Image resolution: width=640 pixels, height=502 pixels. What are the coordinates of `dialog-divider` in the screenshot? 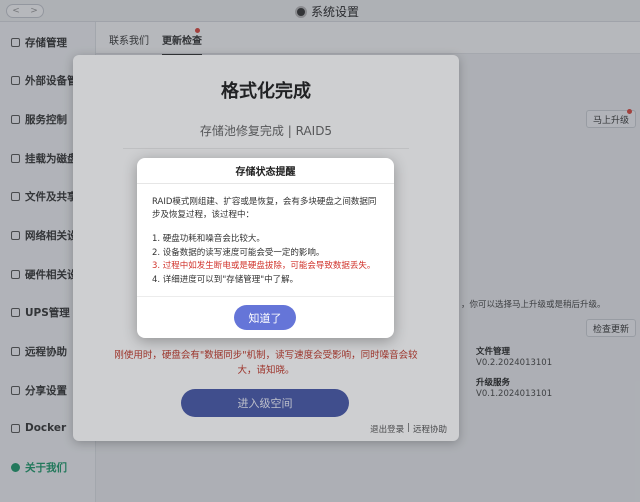 It's located at (265, 296).